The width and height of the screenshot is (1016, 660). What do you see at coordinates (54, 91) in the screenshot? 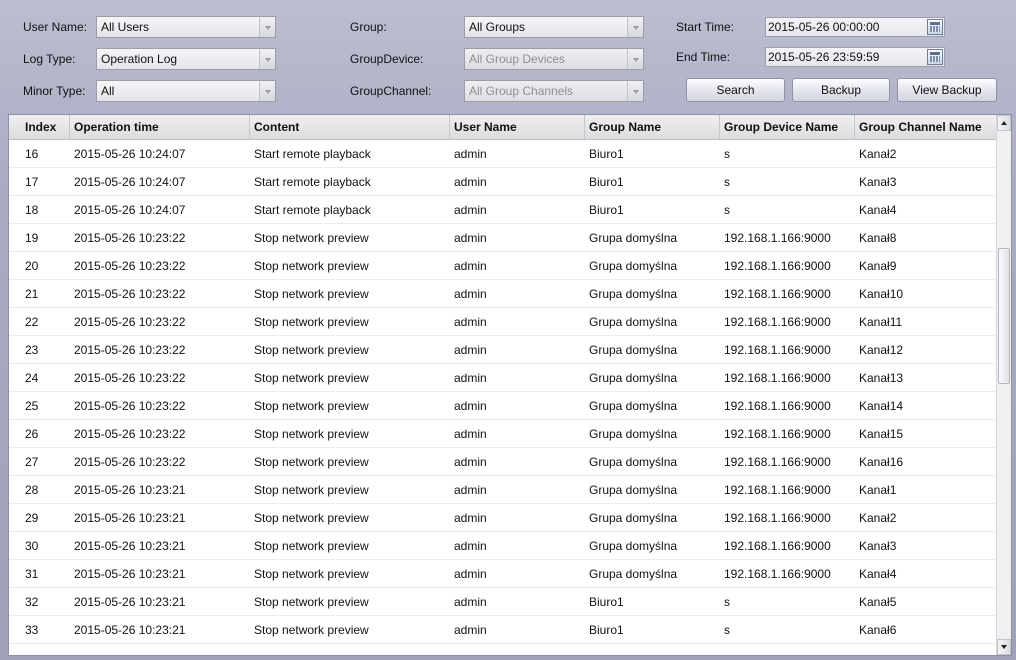
I see `minor-type-label: Minor Type:` at bounding box center [54, 91].